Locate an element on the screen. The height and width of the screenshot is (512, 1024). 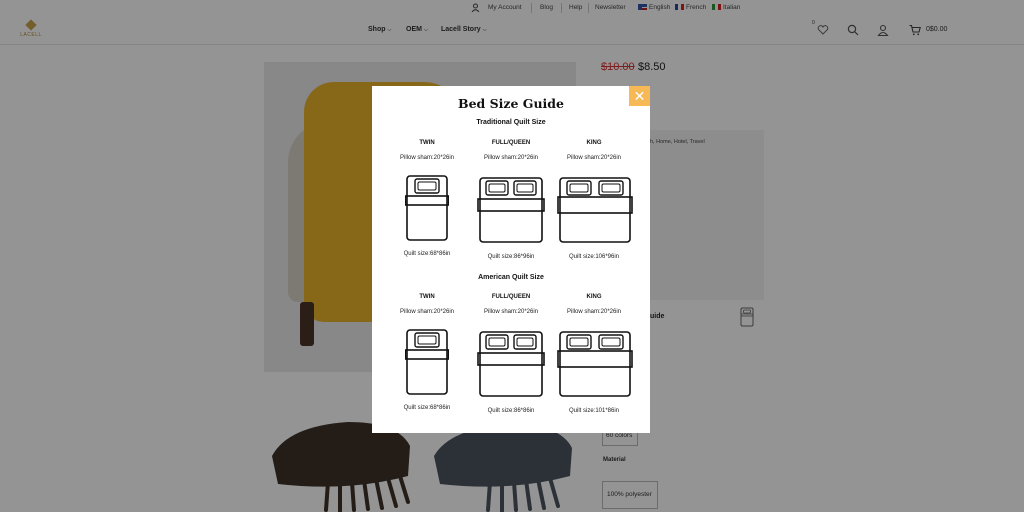
section-title-american: American Quilt Size is located at coordinates (511, 277).